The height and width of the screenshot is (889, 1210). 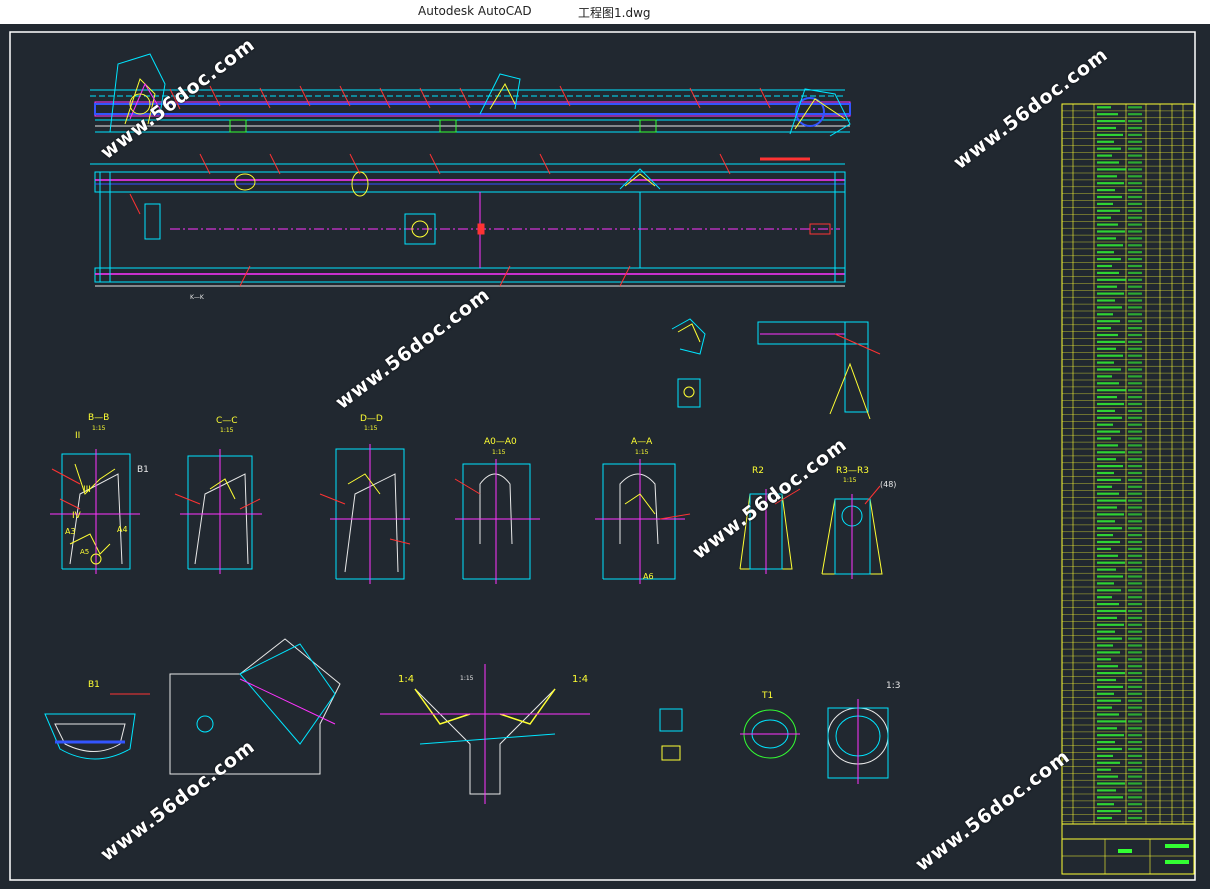 I want to click on bom-rows, so click(x=1128, y=464).